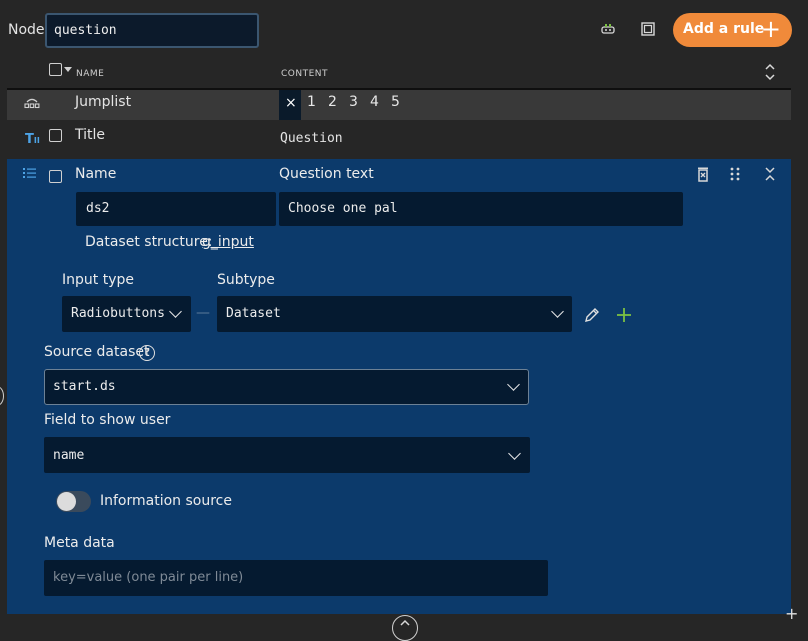 The width and height of the screenshot is (808, 641). I want to click on toggle-knob, so click(66, 501).